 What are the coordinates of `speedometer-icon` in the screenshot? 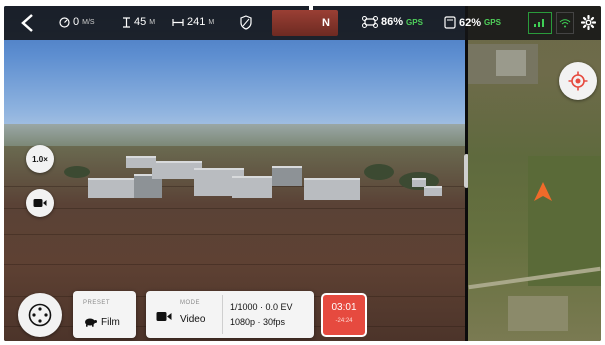 It's located at (64, 22).